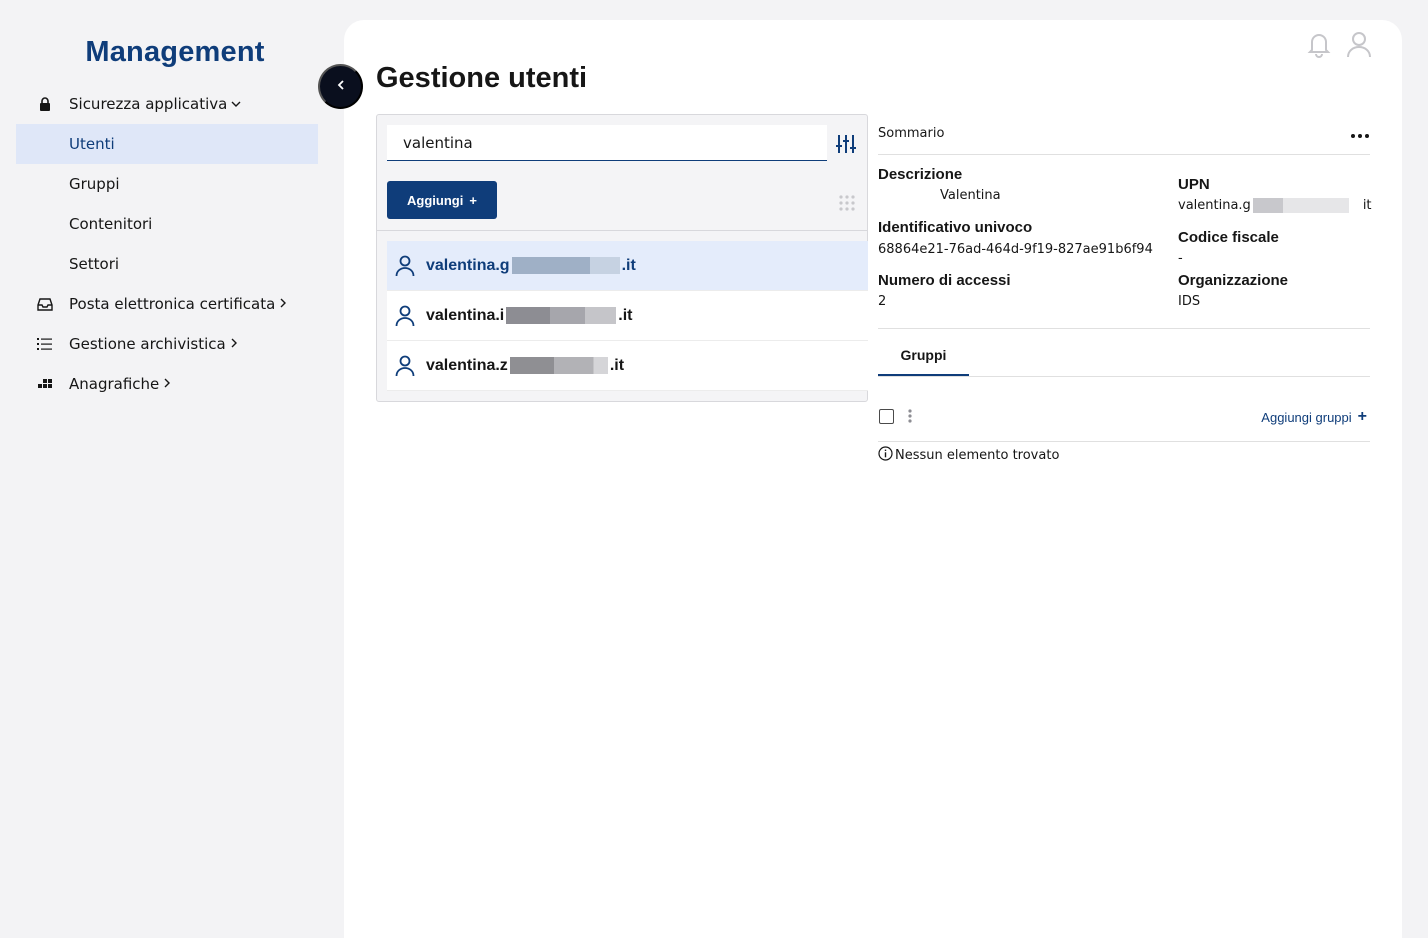 The width and height of the screenshot is (1428, 938). What do you see at coordinates (94, 184) in the screenshot?
I see `sidebar-item-label: Gruppi` at bounding box center [94, 184].